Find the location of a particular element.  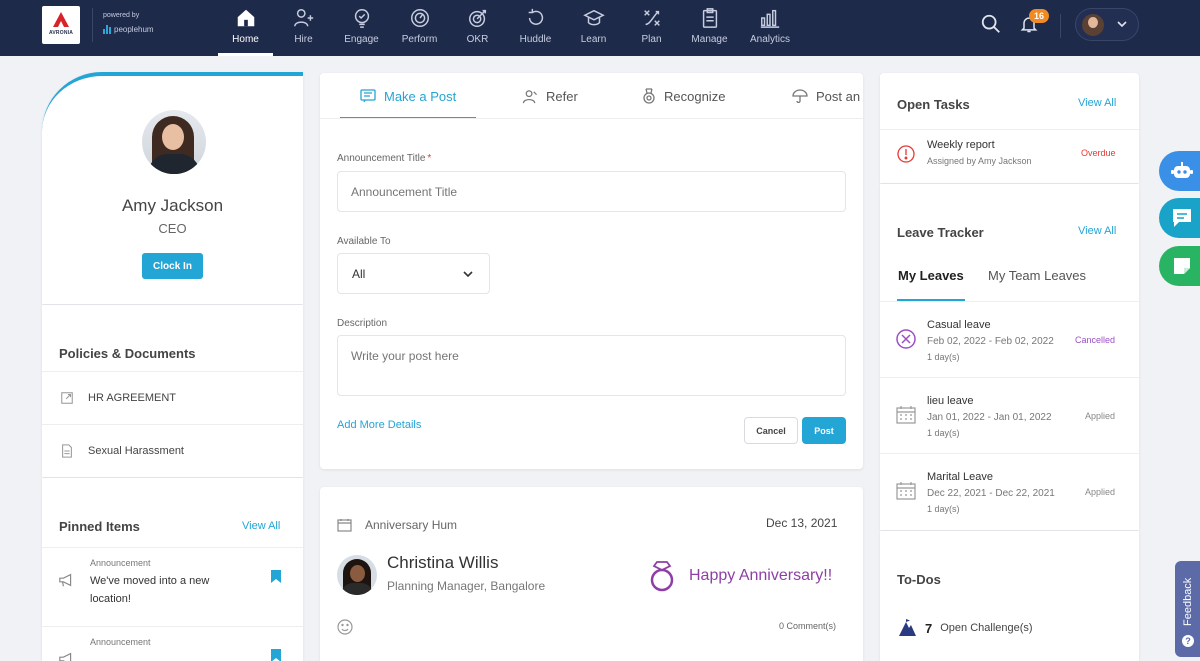

leave-status: Cancelled is located at coordinates (1095, 340).